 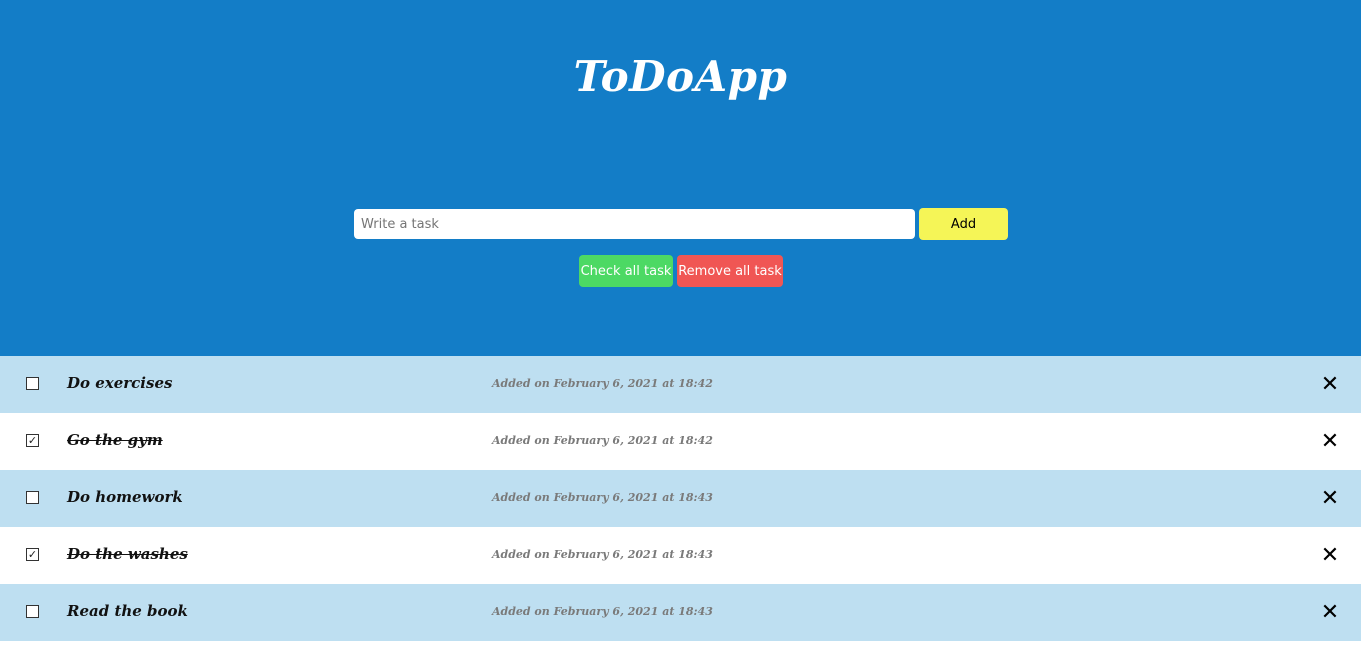 What do you see at coordinates (680, 76) in the screenshot?
I see `app-title: ToDoApp` at bounding box center [680, 76].